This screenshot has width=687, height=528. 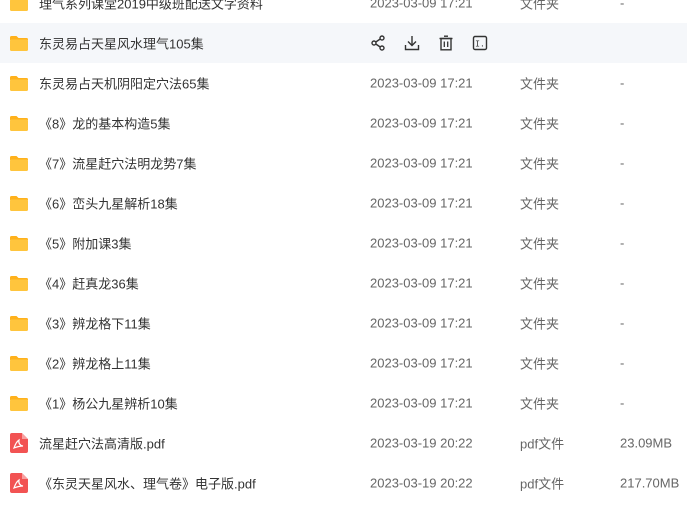 What do you see at coordinates (343, 323) in the screenshot?
I see `file-row: 《3》辨龙格下11集 2023-03-09 17:21 文件夹 -` at bounding box center [343, 323].